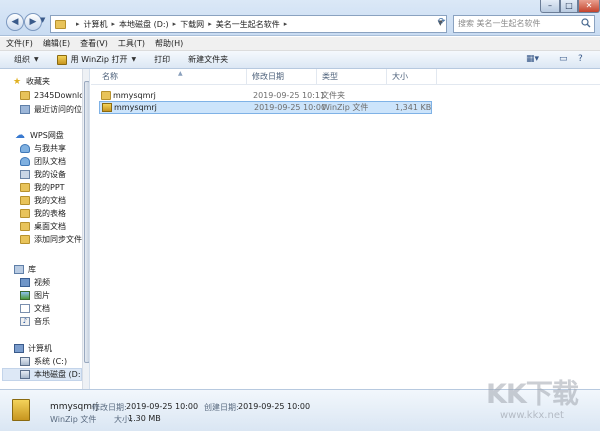 Image resolution: width=600 pixels, height=431 pixels. What do you see at coordinates (22, 59) in the screenshot?
I see `organize-label: 组织` at bounding box center [22, 59].